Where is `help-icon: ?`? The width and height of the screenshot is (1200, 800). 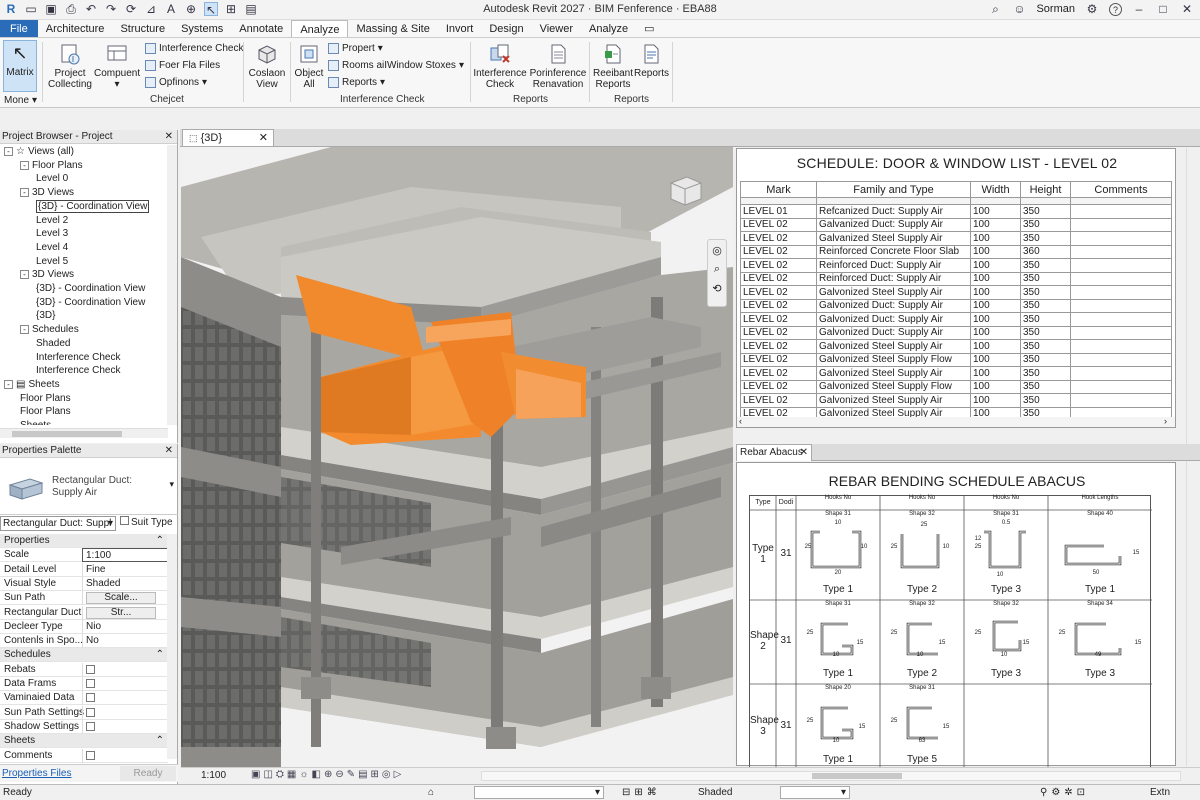
help-icon: ? is located at coordinates (1115, 9).